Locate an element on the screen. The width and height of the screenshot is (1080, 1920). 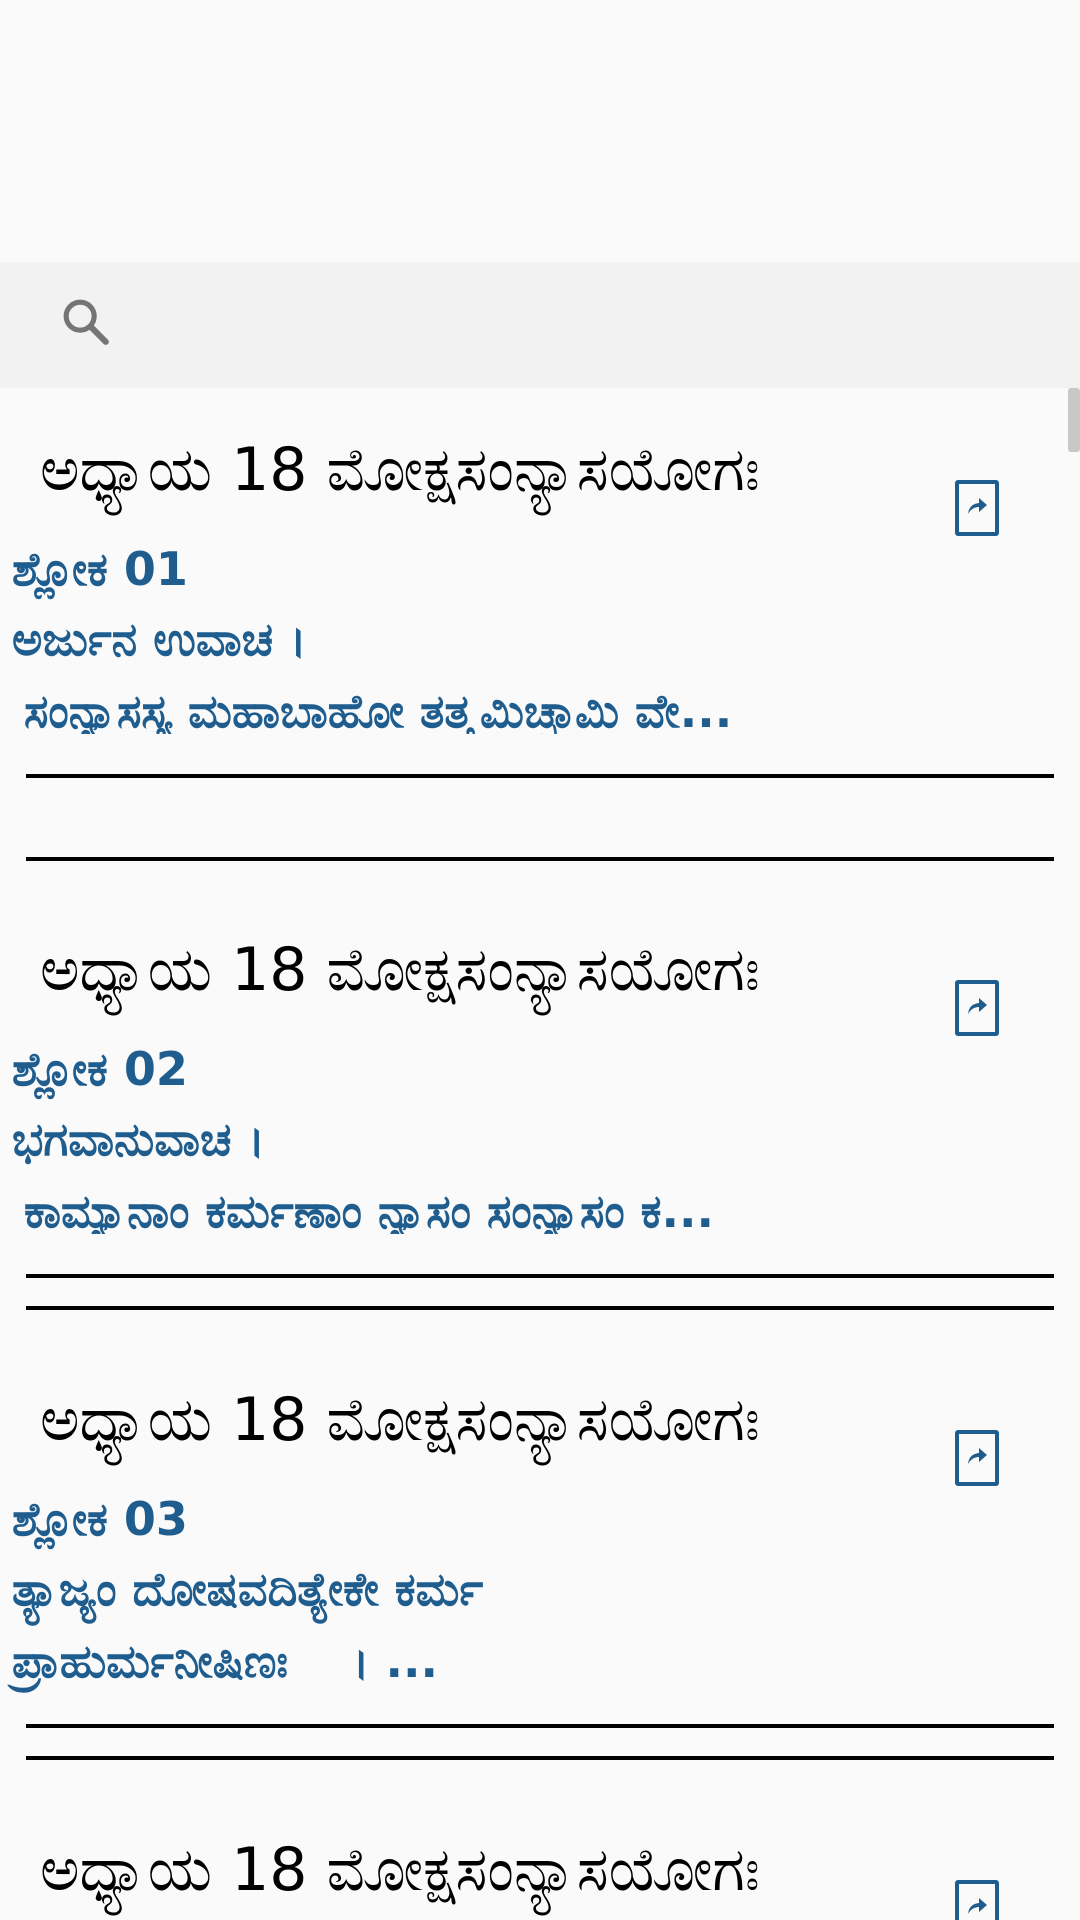
verse-line-1: ತ್ಯಾಜ್ಯಂ ದೋಷವದಿತ್ಯೇಕೇ ಕರ್ಮ is located at coordinates (248, 1589).